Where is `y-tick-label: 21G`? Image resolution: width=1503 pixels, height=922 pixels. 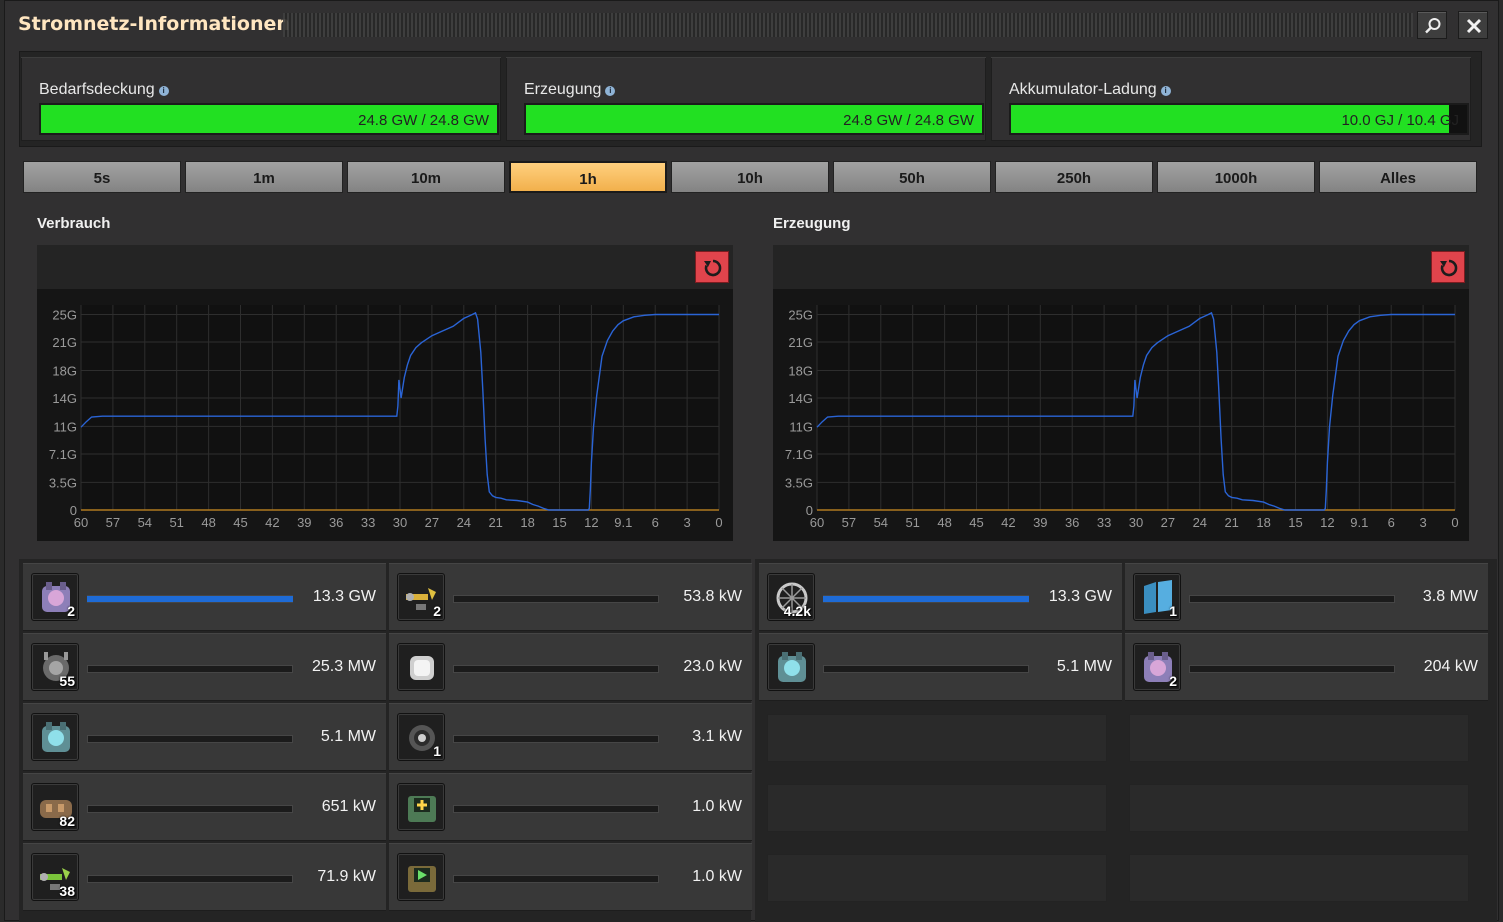
y-tick-label: 21G is located at coordinates (64, 342).